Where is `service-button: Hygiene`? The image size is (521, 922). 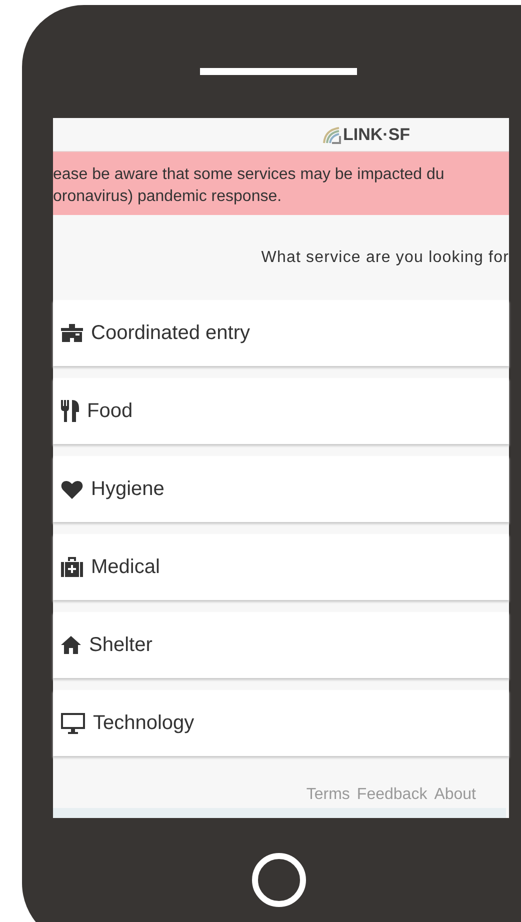 service-button: Hygiene is located at coordinates (281, 489).